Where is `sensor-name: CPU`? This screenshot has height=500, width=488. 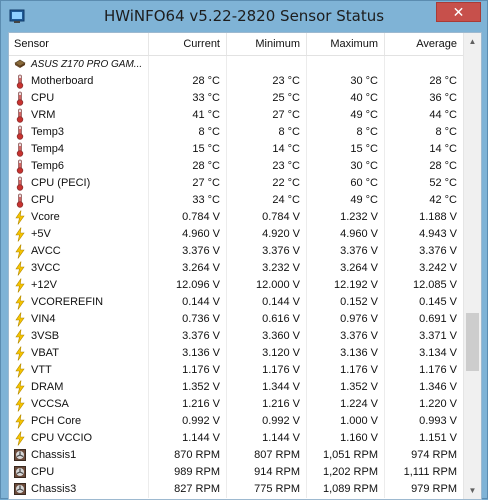
sensor-name: CPU is located at coordinates (79, 98).